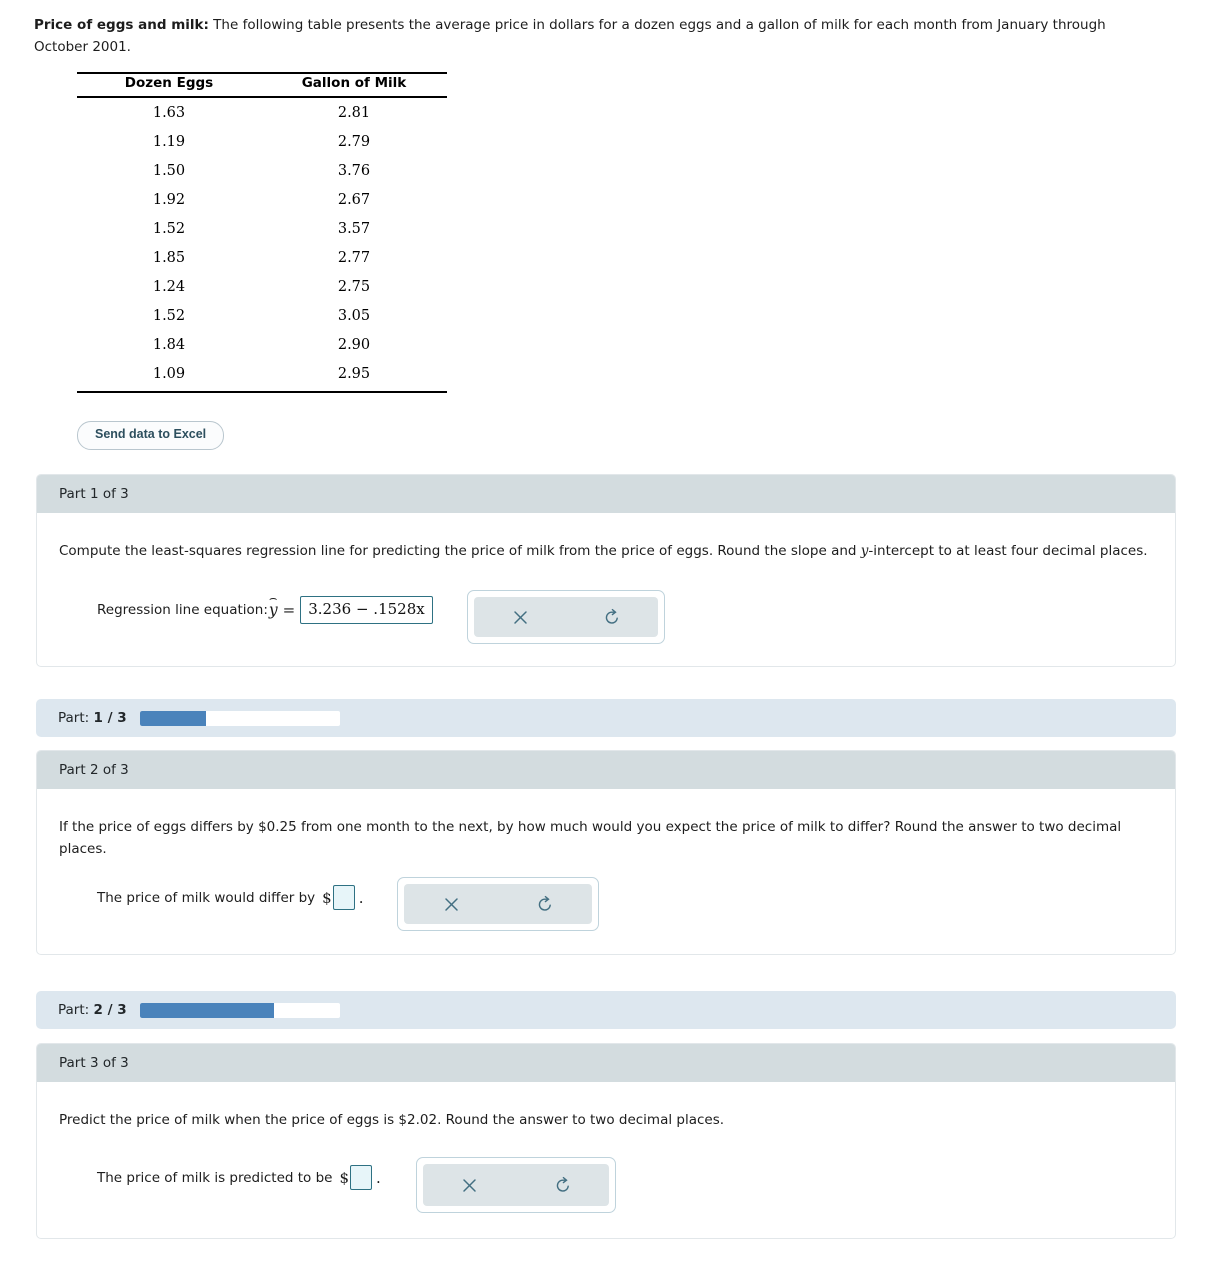 The image size is (1208, 1270). Describe the element at coordinates (239, 718) in the screenshot. I see `progress-1-track` at that location.